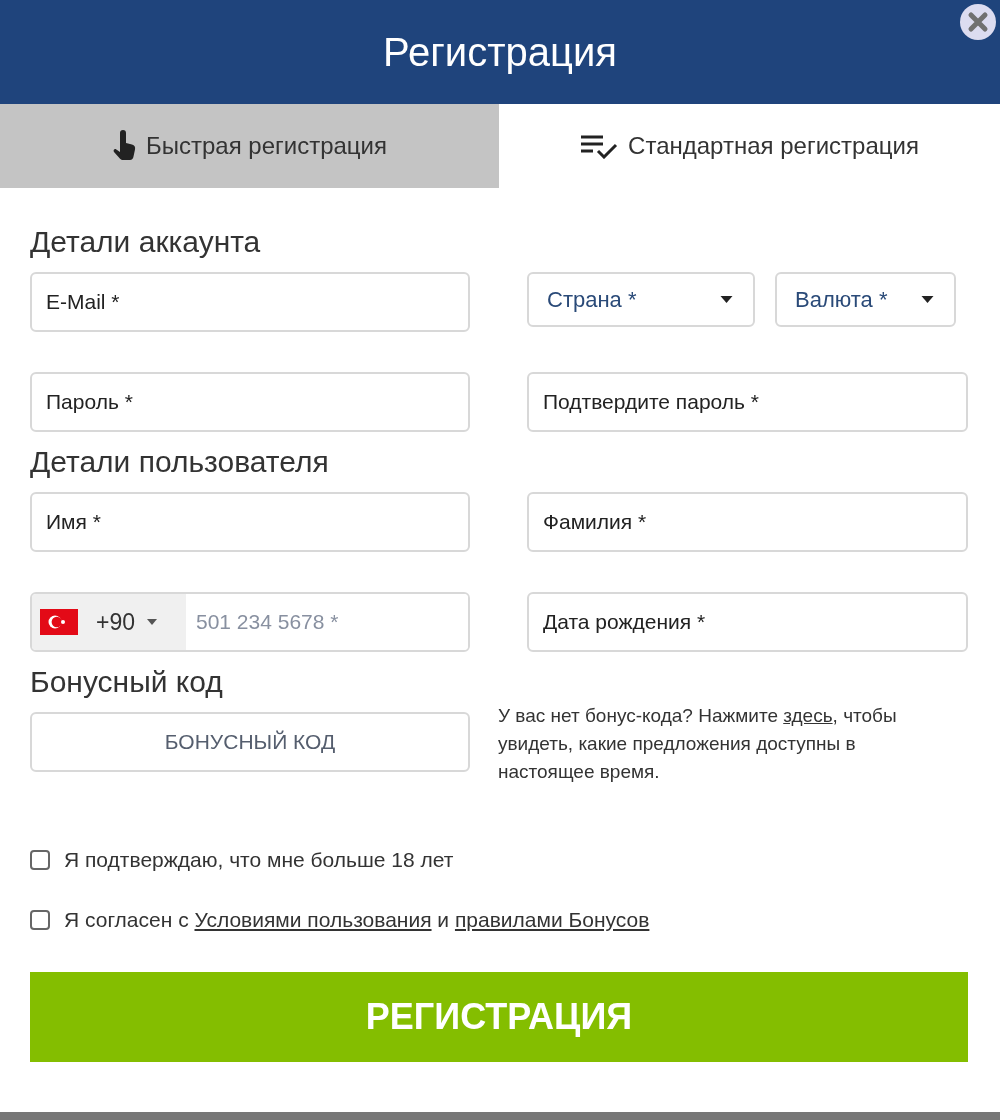 The height and width of the screenshot is (1120, 1000). Describe the element at coordinates (127, 682) in the screenshot. I see `section-heading: Бонусный код` at that location.